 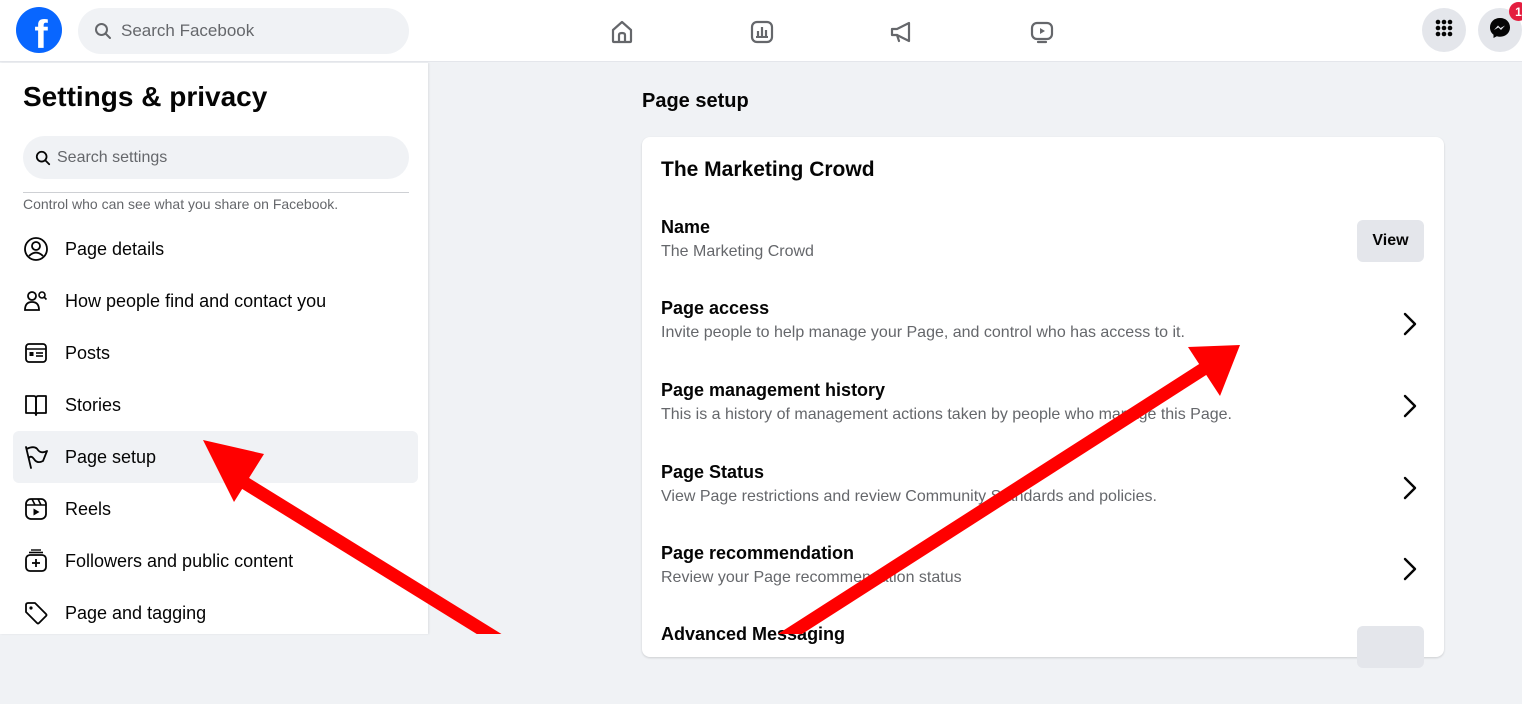 I want to click on sidebar-item-label: Page details, so click(x=115, y=248).